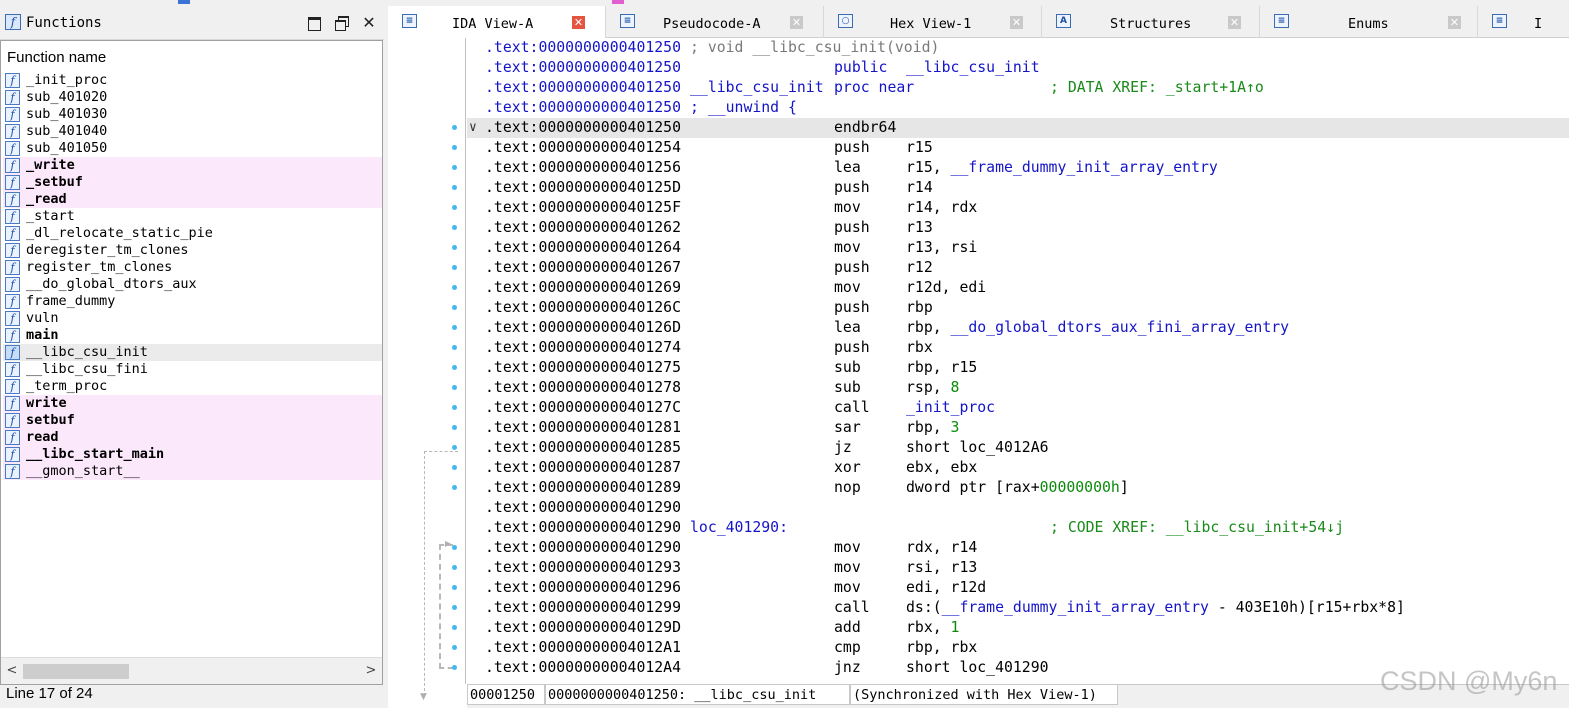 Image resolution: width=1569 pixels, height=708 pixels. I want to click on float-window-icon, so click(342, 23).